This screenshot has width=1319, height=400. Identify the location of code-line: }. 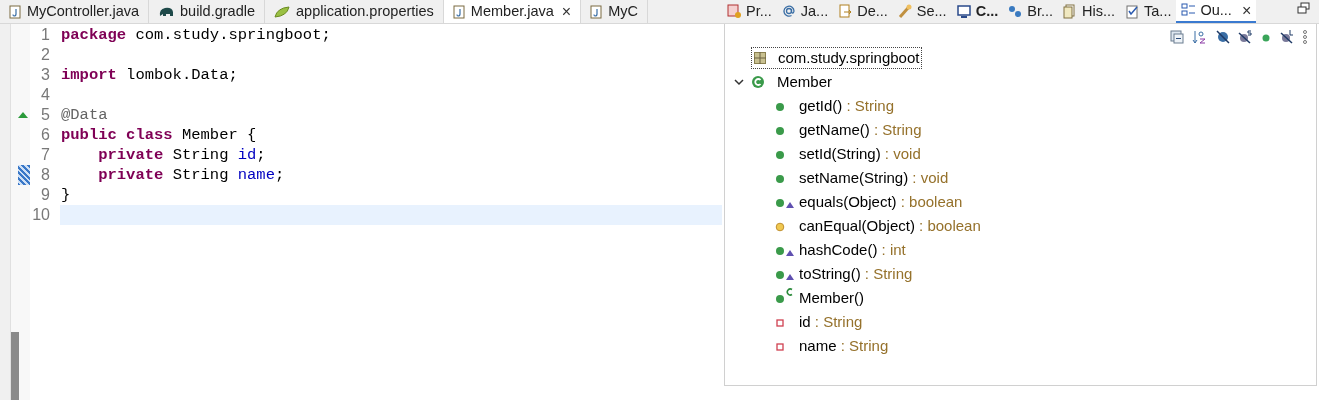
(66, 195).